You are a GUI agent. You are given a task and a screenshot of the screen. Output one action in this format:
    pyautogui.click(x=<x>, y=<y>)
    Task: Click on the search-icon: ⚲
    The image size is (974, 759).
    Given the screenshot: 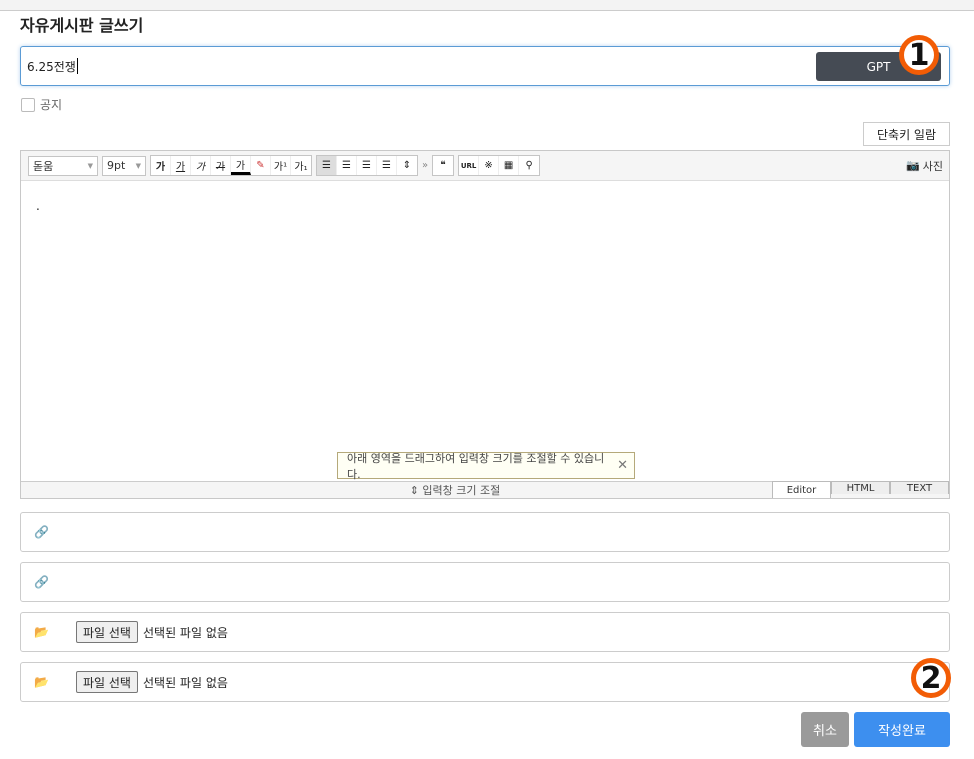 What is the action you would take?
    pyautogui.click(x=529, y=165)
    